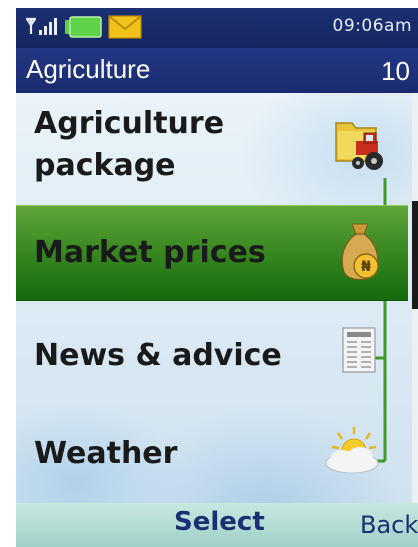 This screenshot has width=418, height=547. What do you see at coordinates (129, 123) in the screenshot?
I see `menu-item-label: Agriculture` at bounding box center [129, 123].